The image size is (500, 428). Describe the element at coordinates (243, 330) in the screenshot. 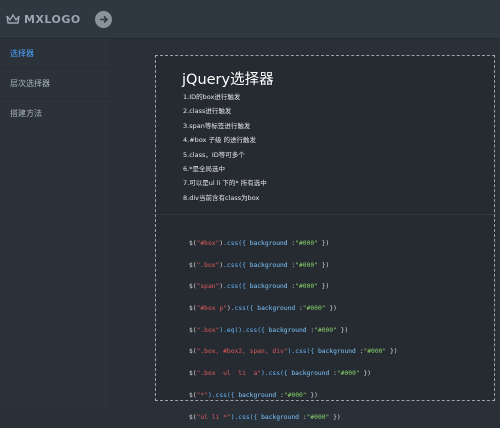

I see `code-method: ).eq().css({` at that location.